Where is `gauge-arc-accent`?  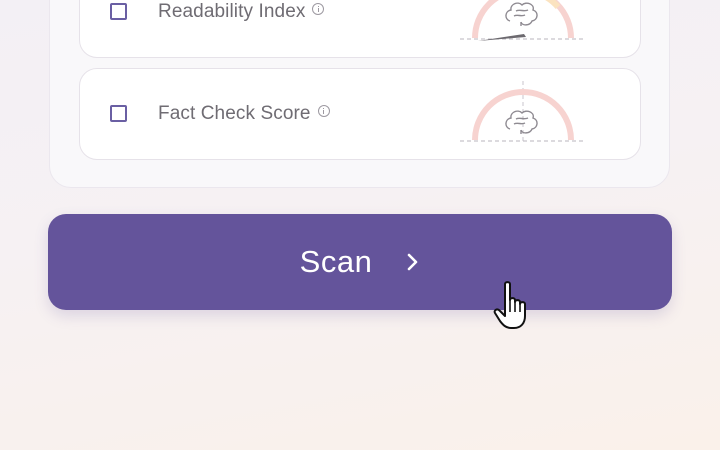 gauge-arc-accent is located at coordinates (553, 5).